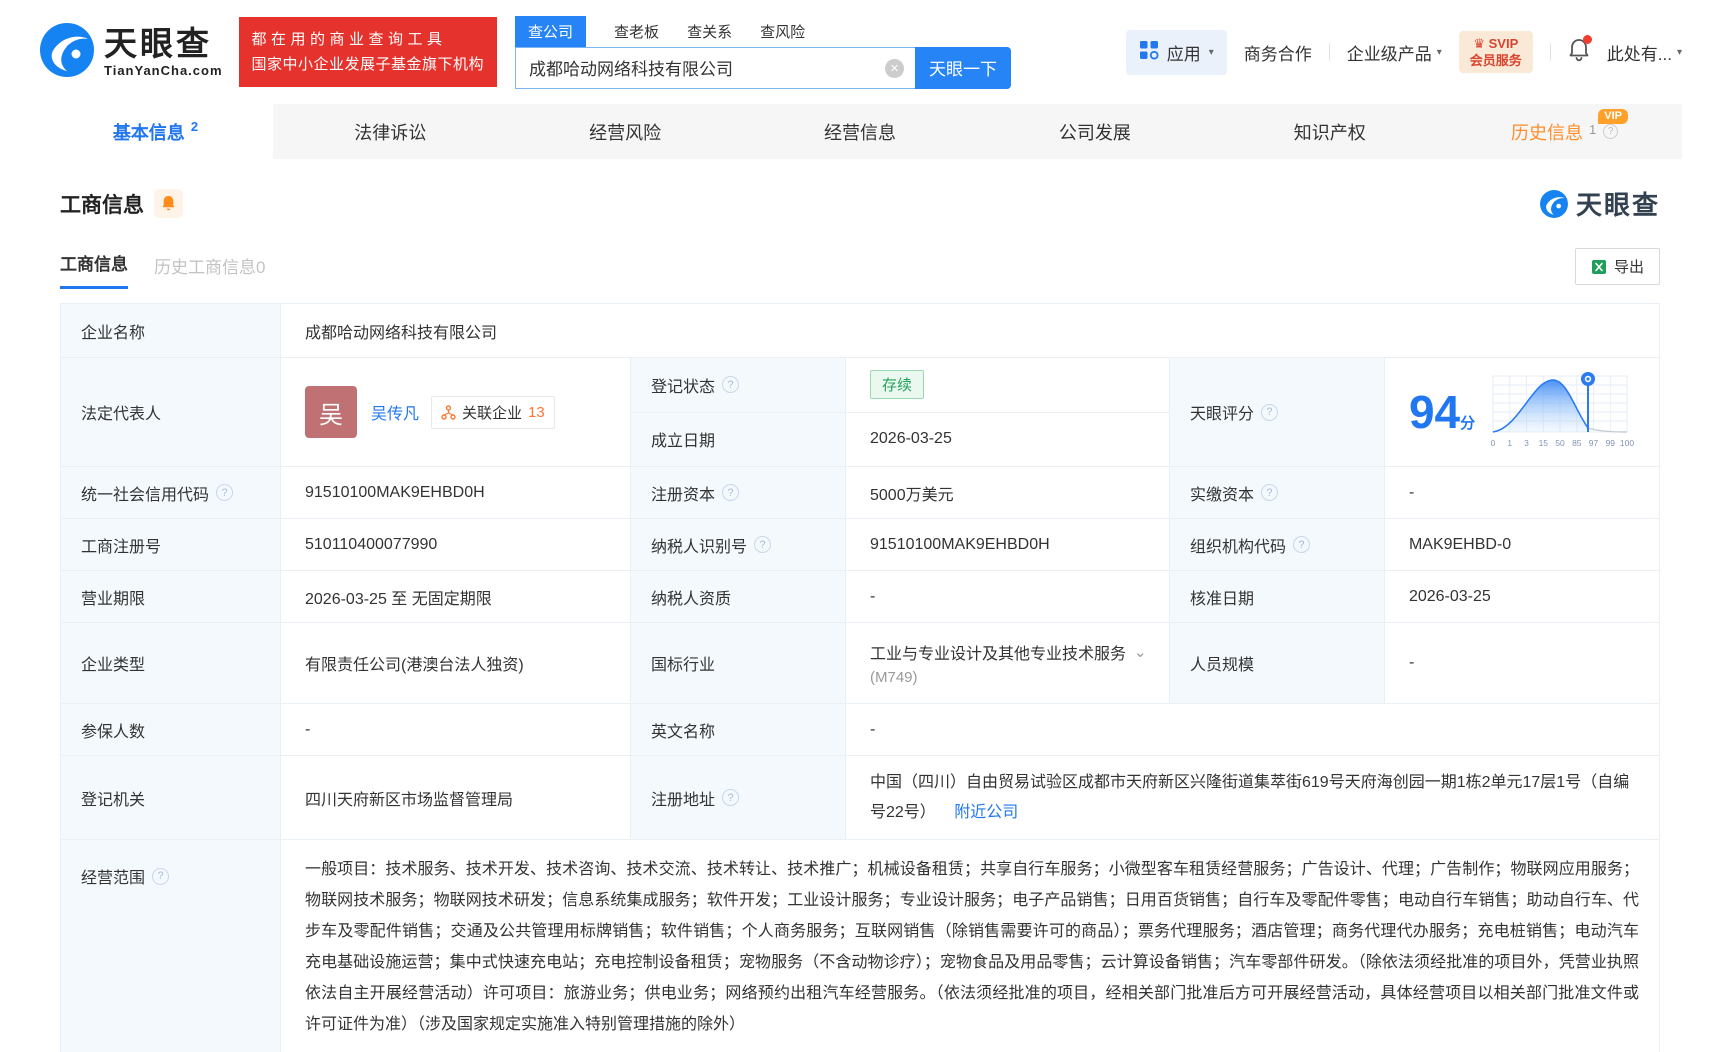 The height and width of the screenshot is (1052, 1720). Describe the element at coordinates (636, 31) in the screenshot. I see `search-tab-boss: 查老板` at that location.